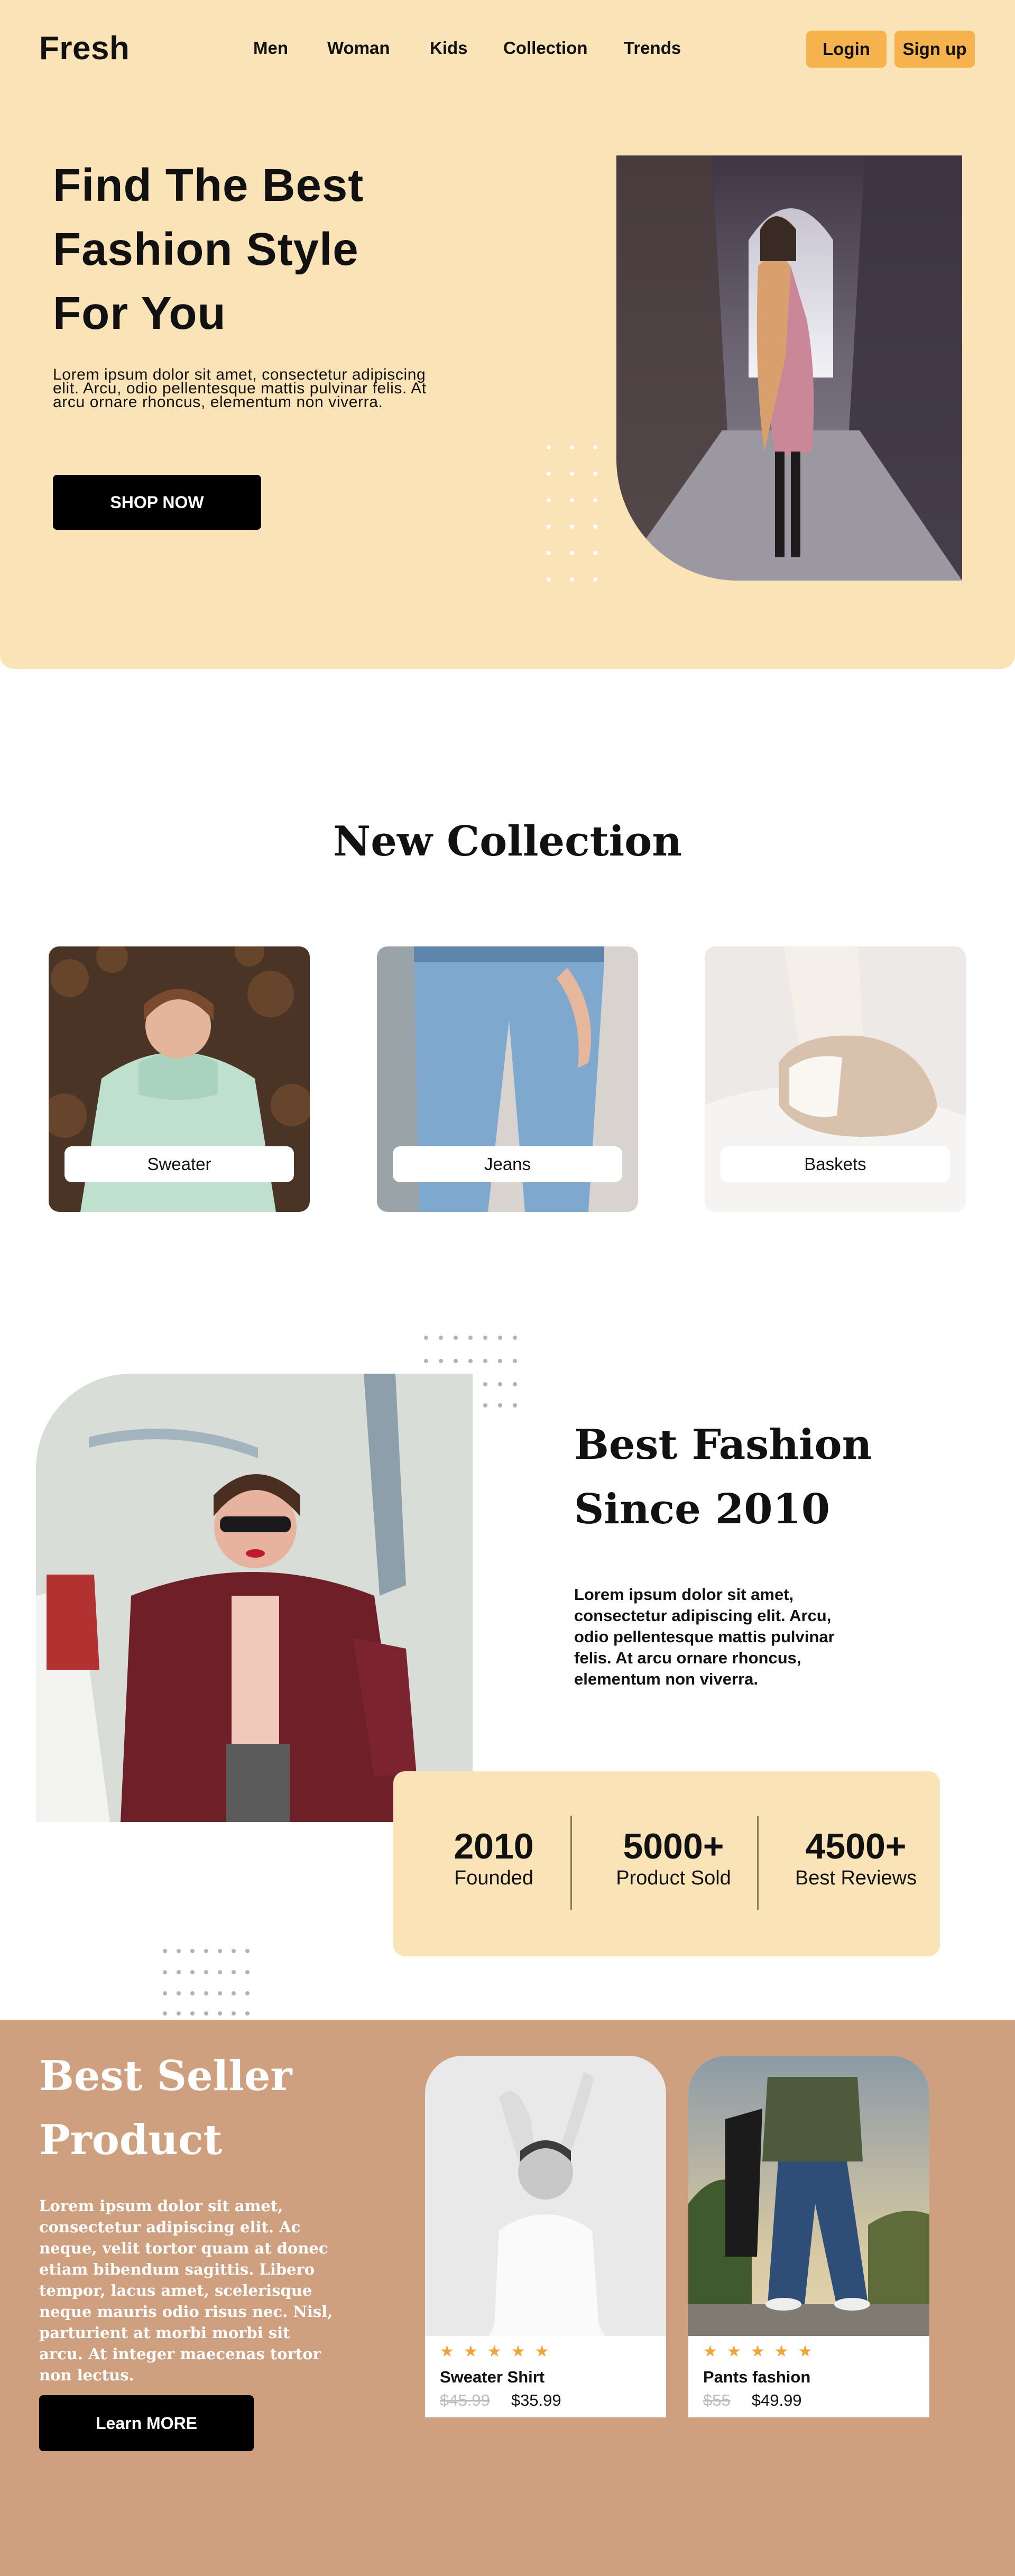  What do you see at coordinates (723, 1445) in the screenshot?
I see `best-fashion-title-line: Best Fashion` at bounding box center [723, 1445].